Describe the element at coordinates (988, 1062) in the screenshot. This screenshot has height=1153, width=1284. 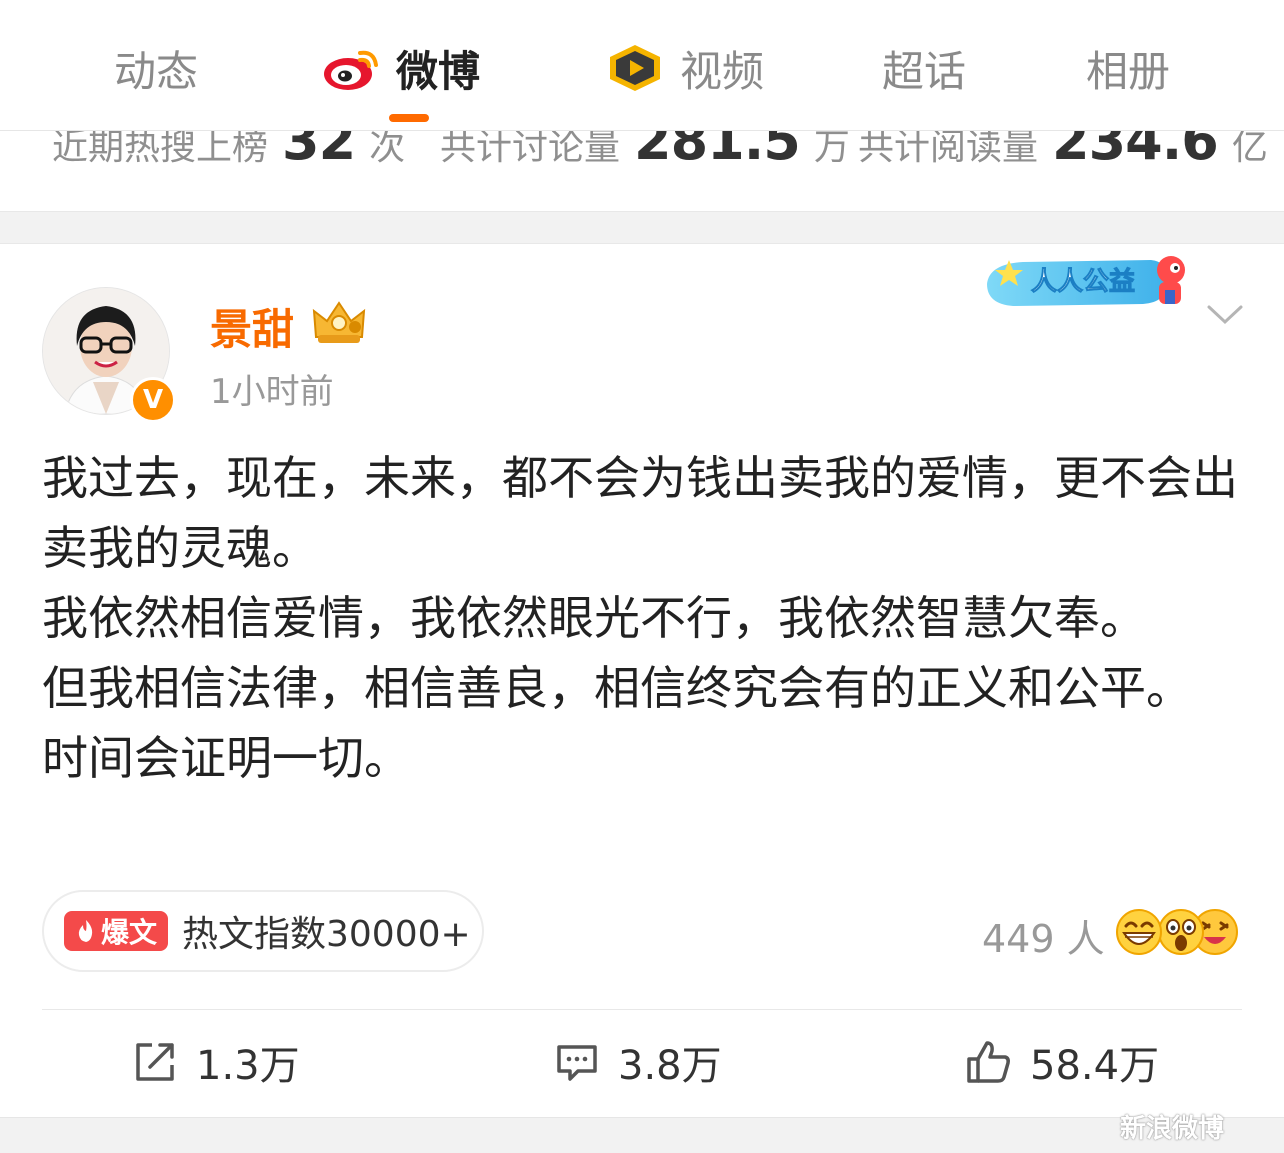
I see `thumbs-up-icon` at that location.